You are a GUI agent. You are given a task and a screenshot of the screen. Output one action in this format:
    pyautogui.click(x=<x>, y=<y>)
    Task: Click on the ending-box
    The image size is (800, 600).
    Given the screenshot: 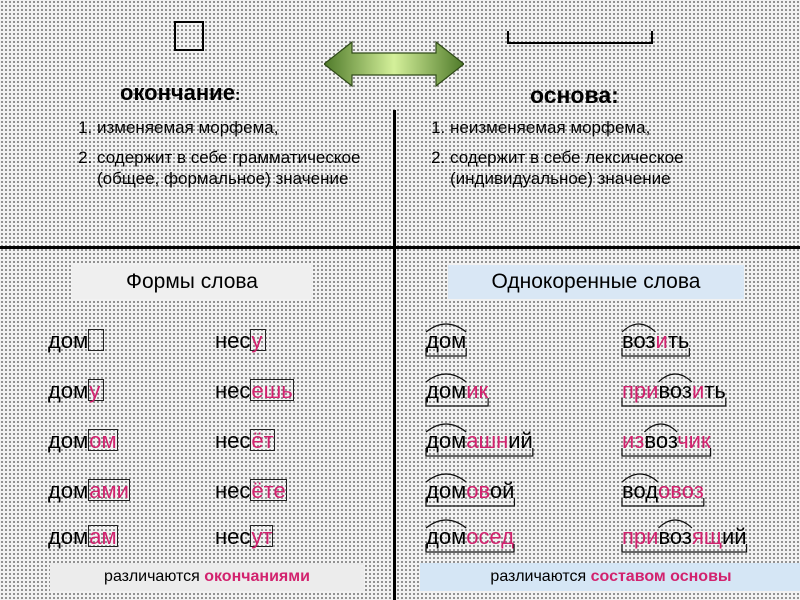 What is the action you would take?
    pyautogui.click(x=96, y=340)
    